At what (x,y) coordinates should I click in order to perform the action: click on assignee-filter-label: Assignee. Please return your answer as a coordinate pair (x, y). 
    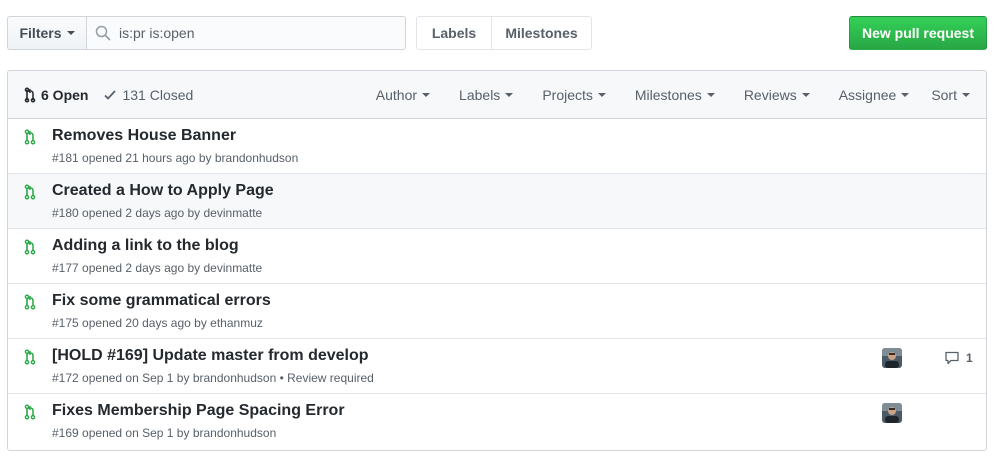
    Looking at the image, I should click on (867, 95).